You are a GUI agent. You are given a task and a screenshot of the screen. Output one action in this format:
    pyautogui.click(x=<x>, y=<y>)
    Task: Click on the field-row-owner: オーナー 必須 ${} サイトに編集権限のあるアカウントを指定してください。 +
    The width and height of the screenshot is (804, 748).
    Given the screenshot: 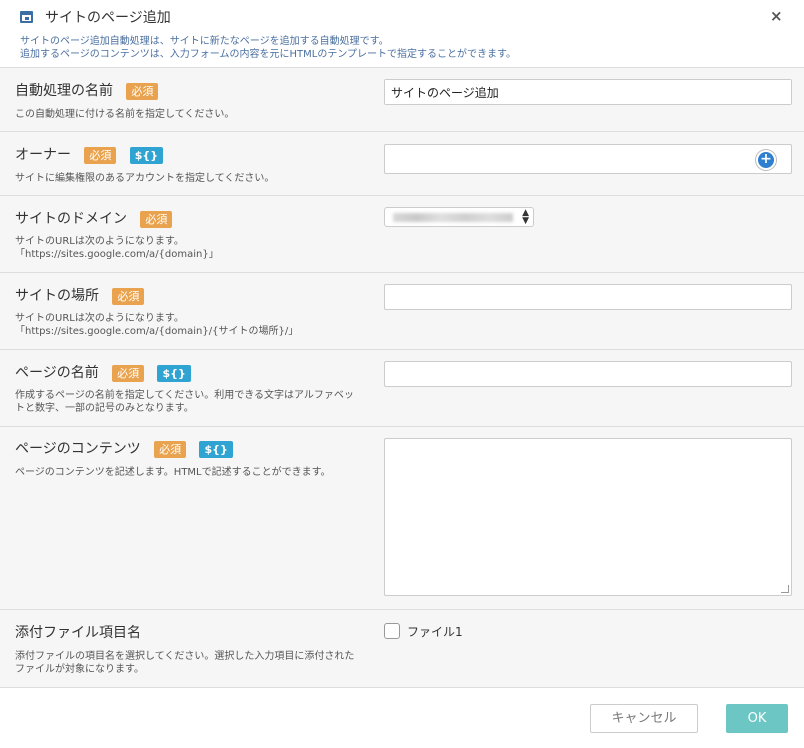 What is the action you would take?
    pyautogui.click(x=402, y=164)
    